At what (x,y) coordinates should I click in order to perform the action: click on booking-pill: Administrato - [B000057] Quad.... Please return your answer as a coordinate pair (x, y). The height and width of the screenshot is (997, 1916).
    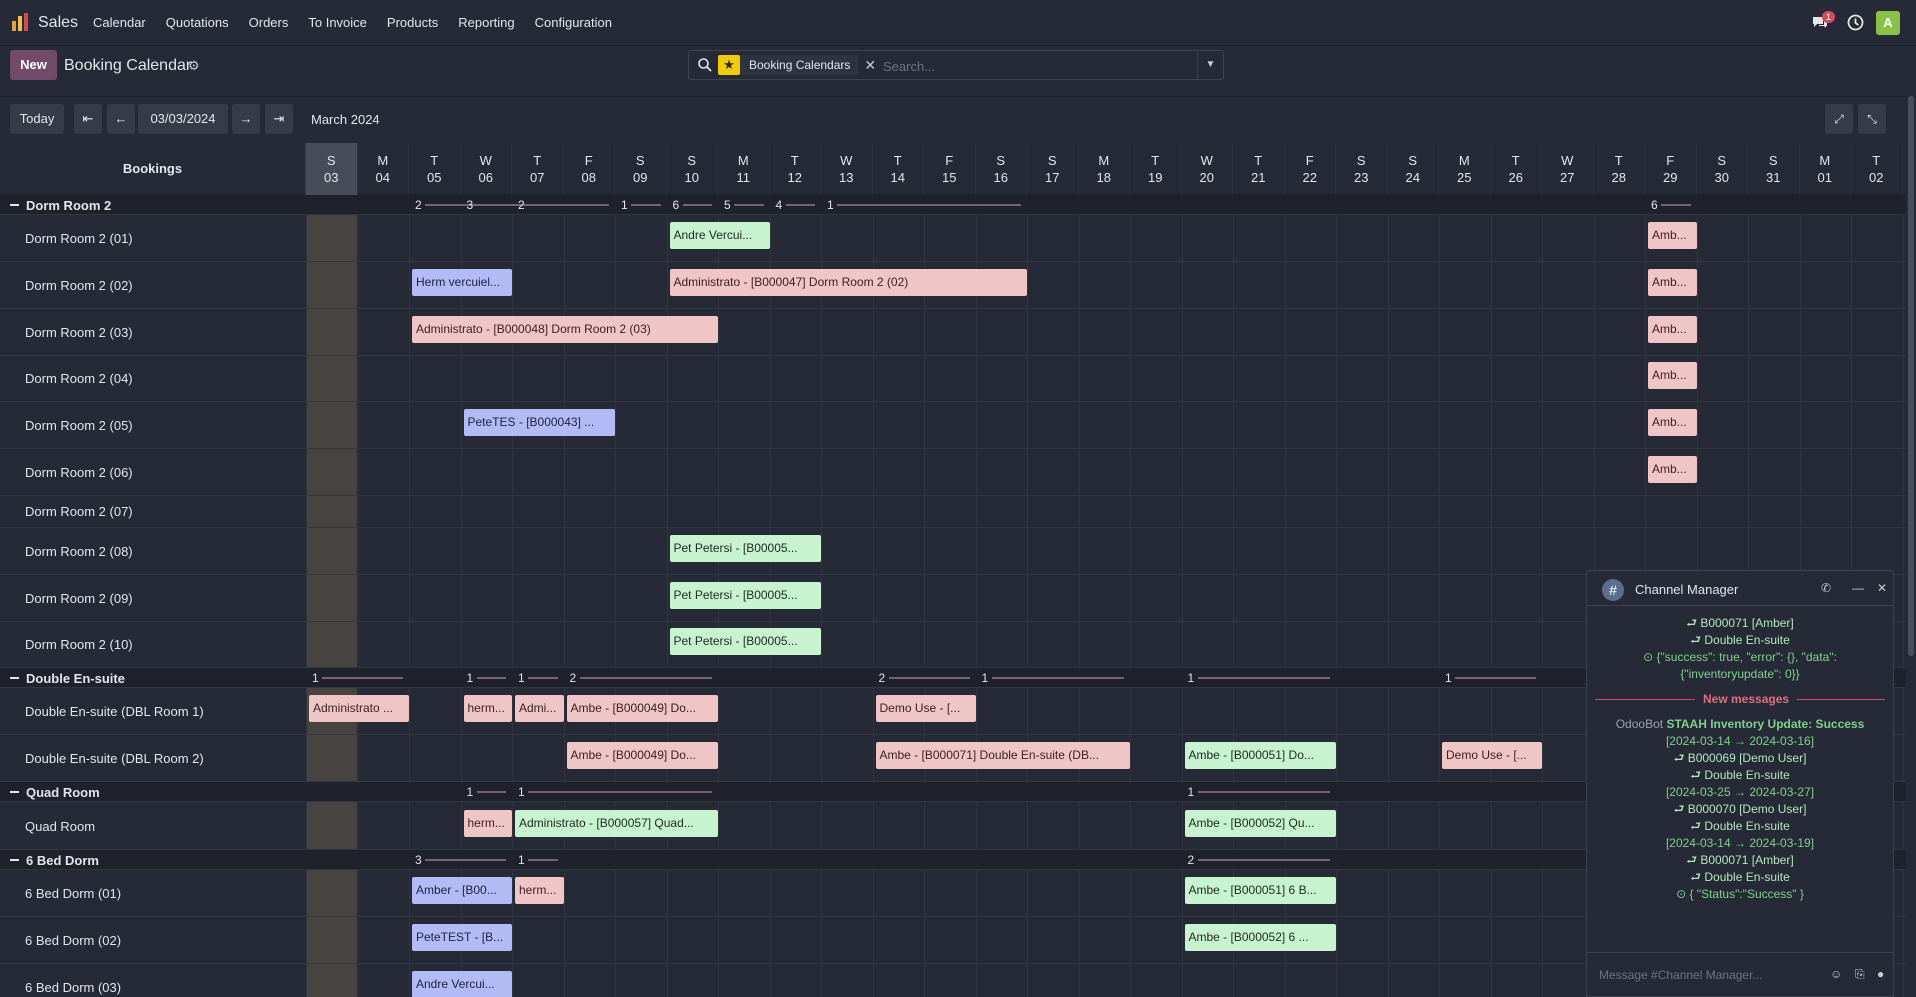
    Looking at the image, I should click on (616, 823).